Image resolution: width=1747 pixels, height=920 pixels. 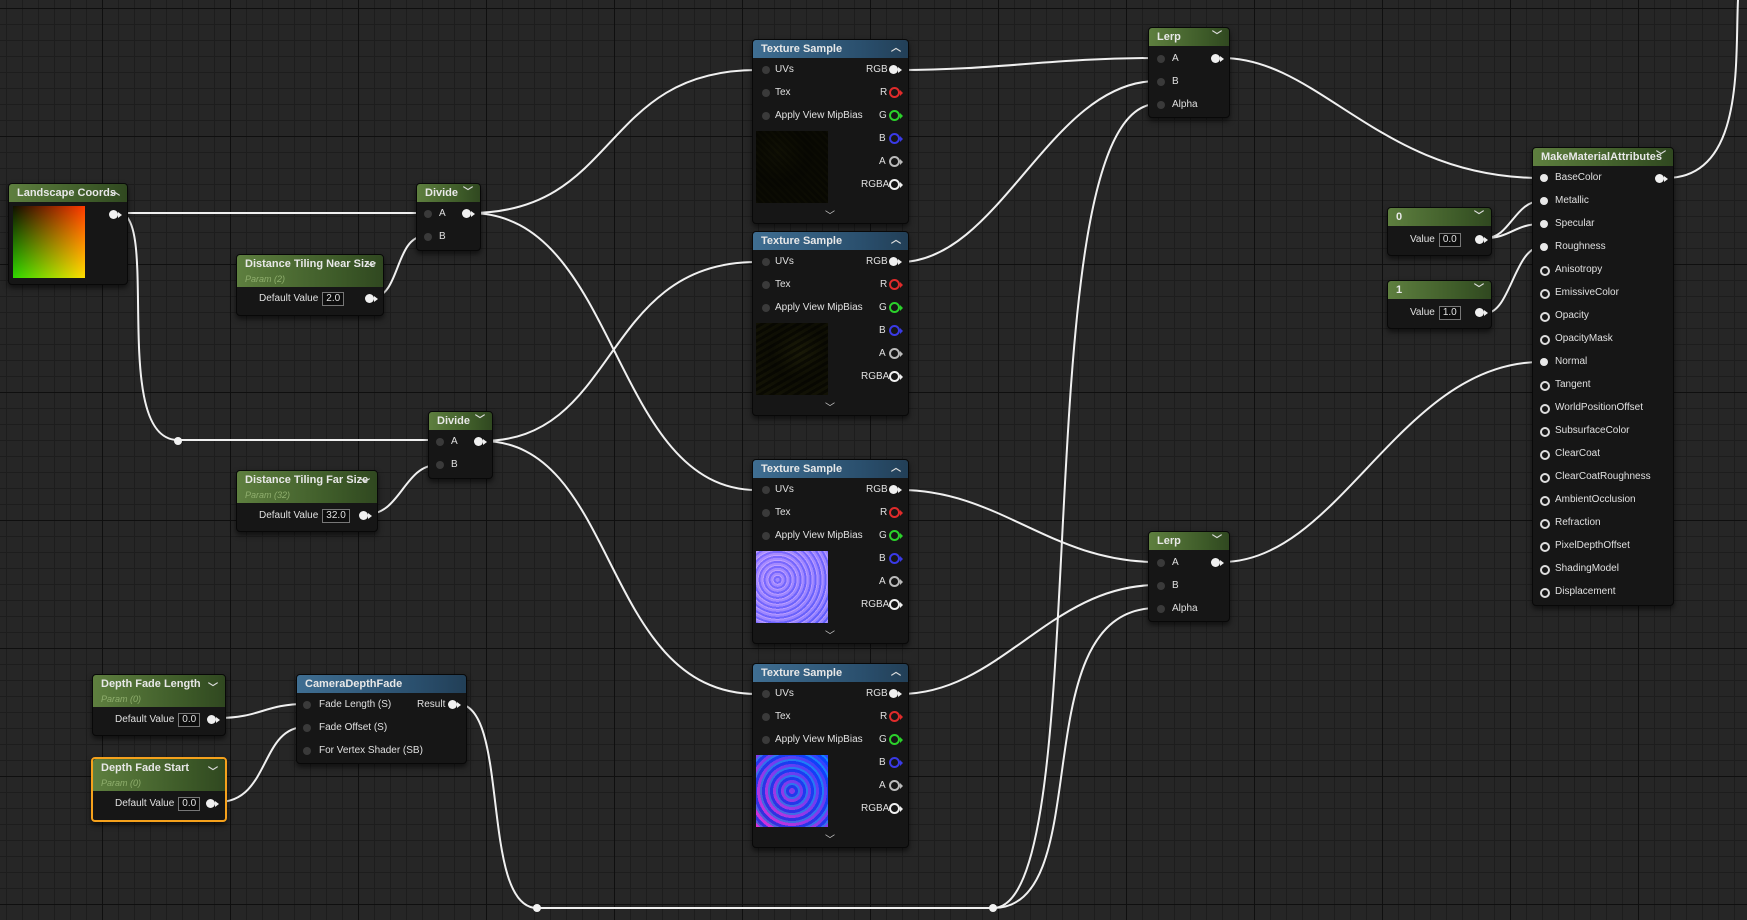 I want to click on divide-node: Divide ﹀ A B, so click(x=448, y=217).